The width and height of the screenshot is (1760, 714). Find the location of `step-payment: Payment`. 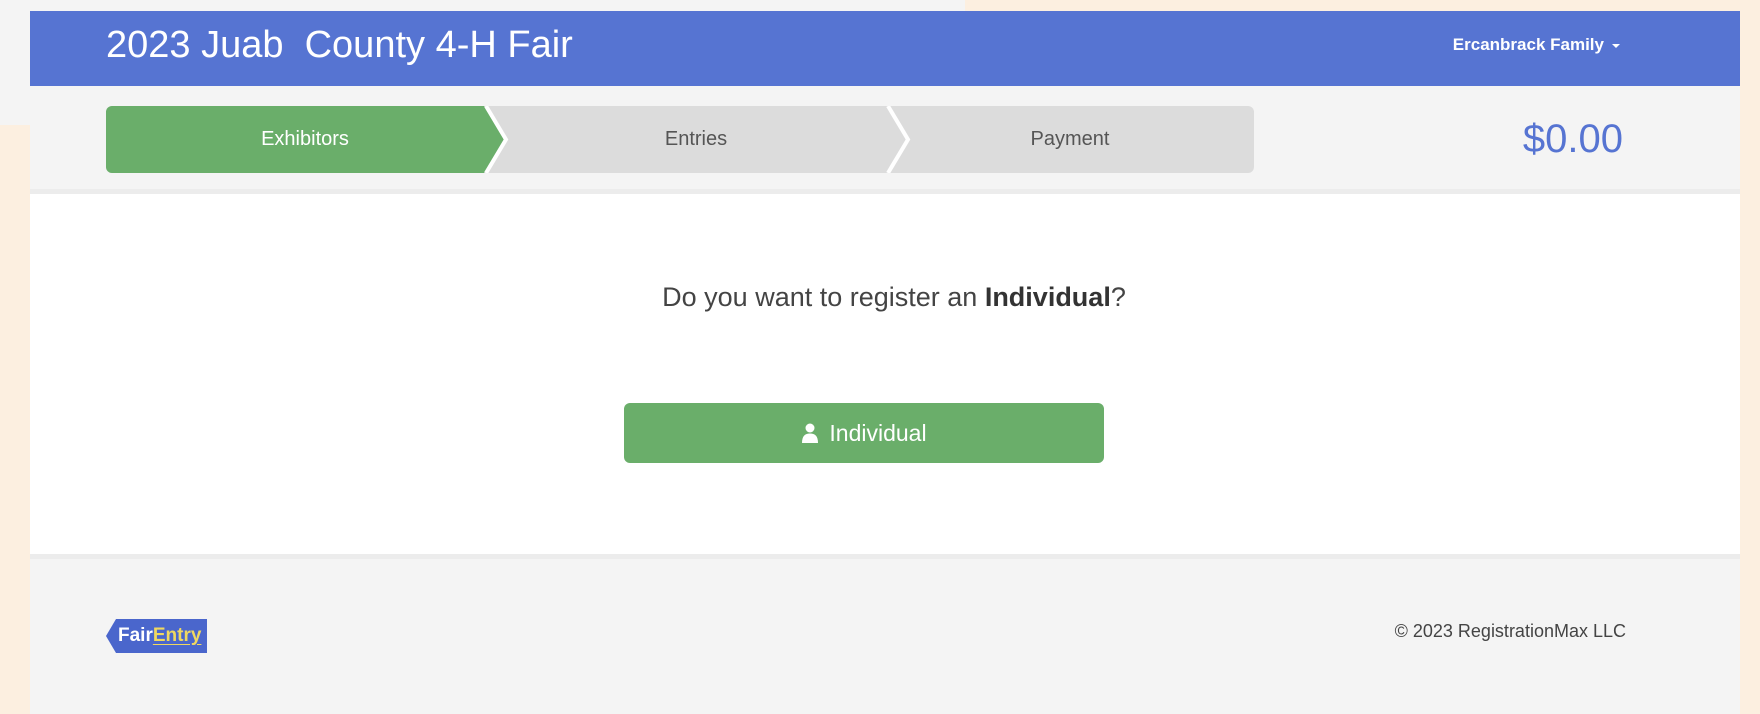

step-payment: Payment is located at coordinates (1070, 139).